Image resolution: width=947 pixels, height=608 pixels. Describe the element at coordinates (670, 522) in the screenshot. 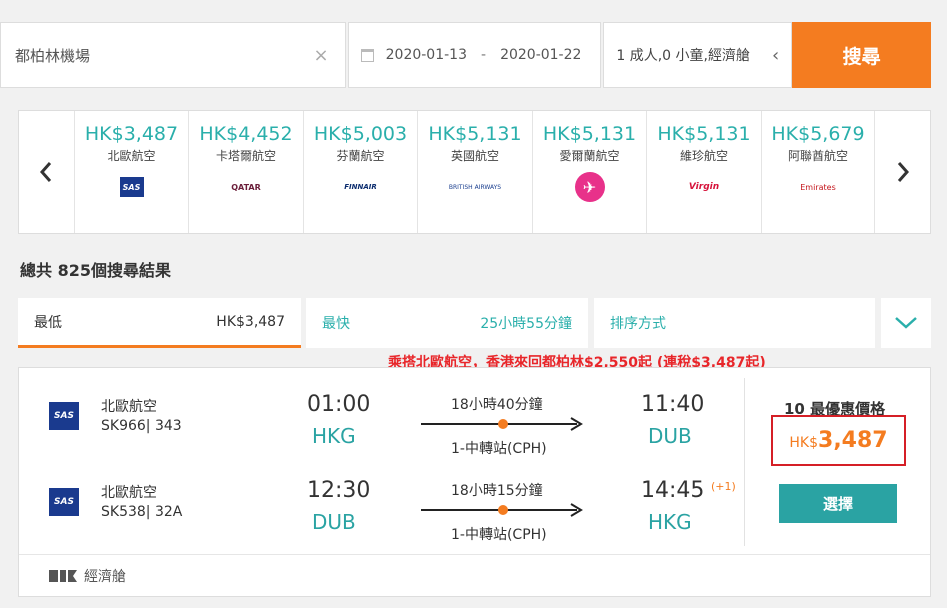

I see `arrival-airport: HKG` at that location.